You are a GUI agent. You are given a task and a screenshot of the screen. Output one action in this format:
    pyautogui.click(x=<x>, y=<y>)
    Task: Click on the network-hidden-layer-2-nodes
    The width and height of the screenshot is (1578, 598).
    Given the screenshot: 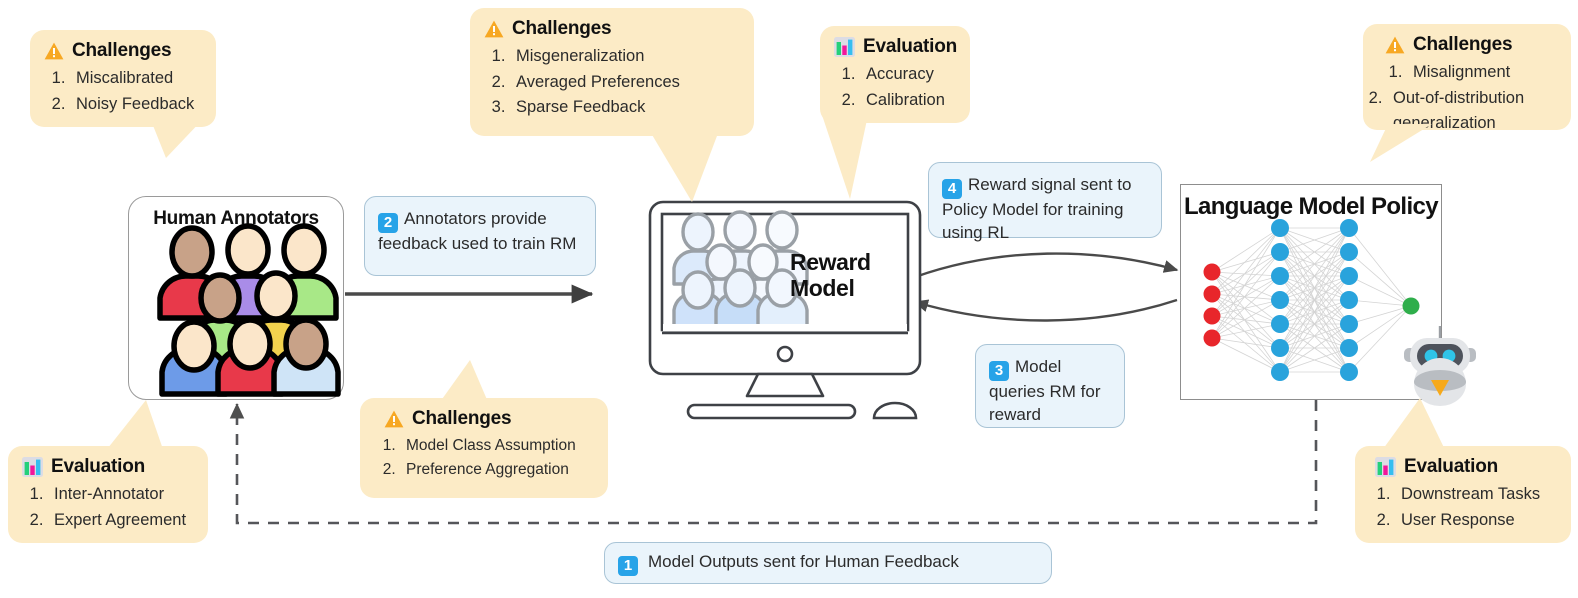 What is the action you would take?
    pyautogui.click(x=1349, y=300)
    